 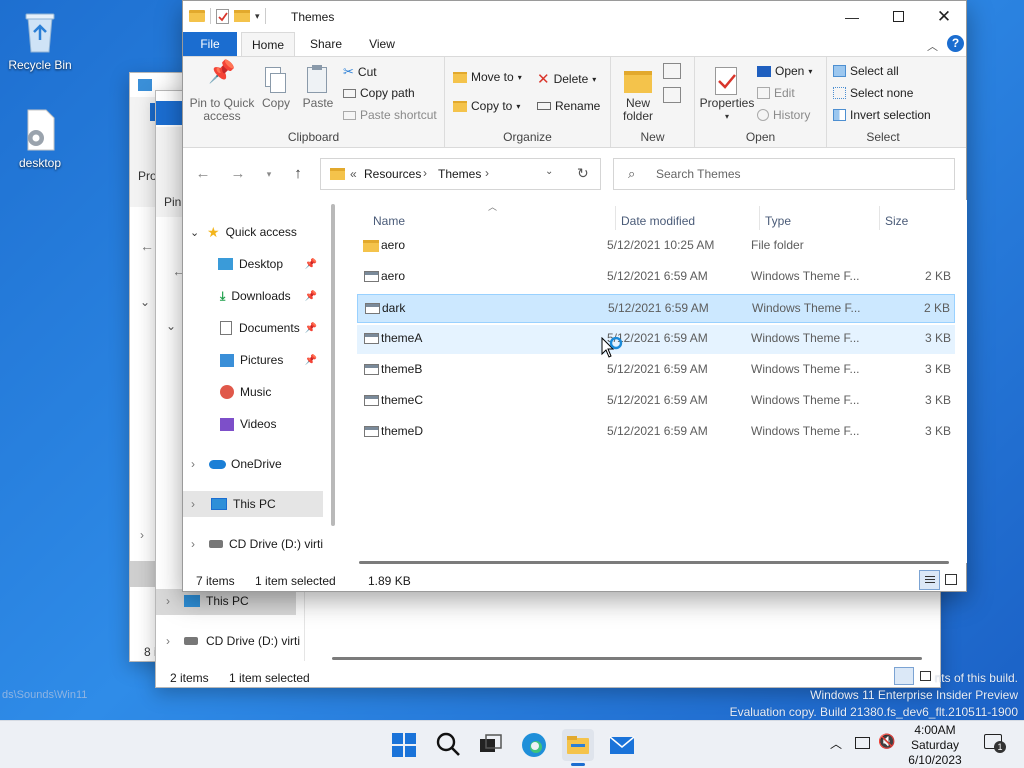 I want to click on help-icon: ?, so click(x=955, y=43).